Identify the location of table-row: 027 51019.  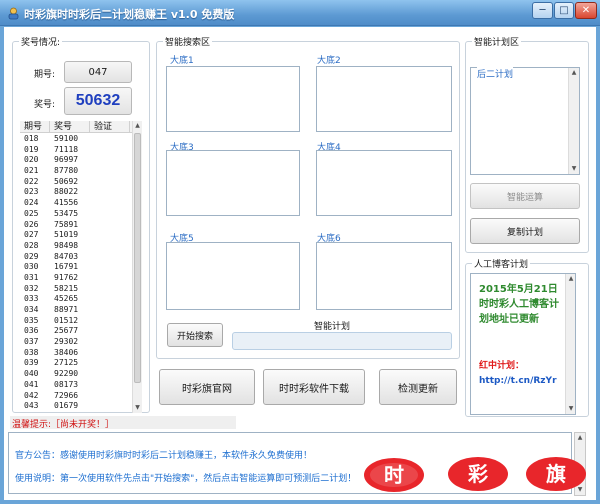
(76, 235).